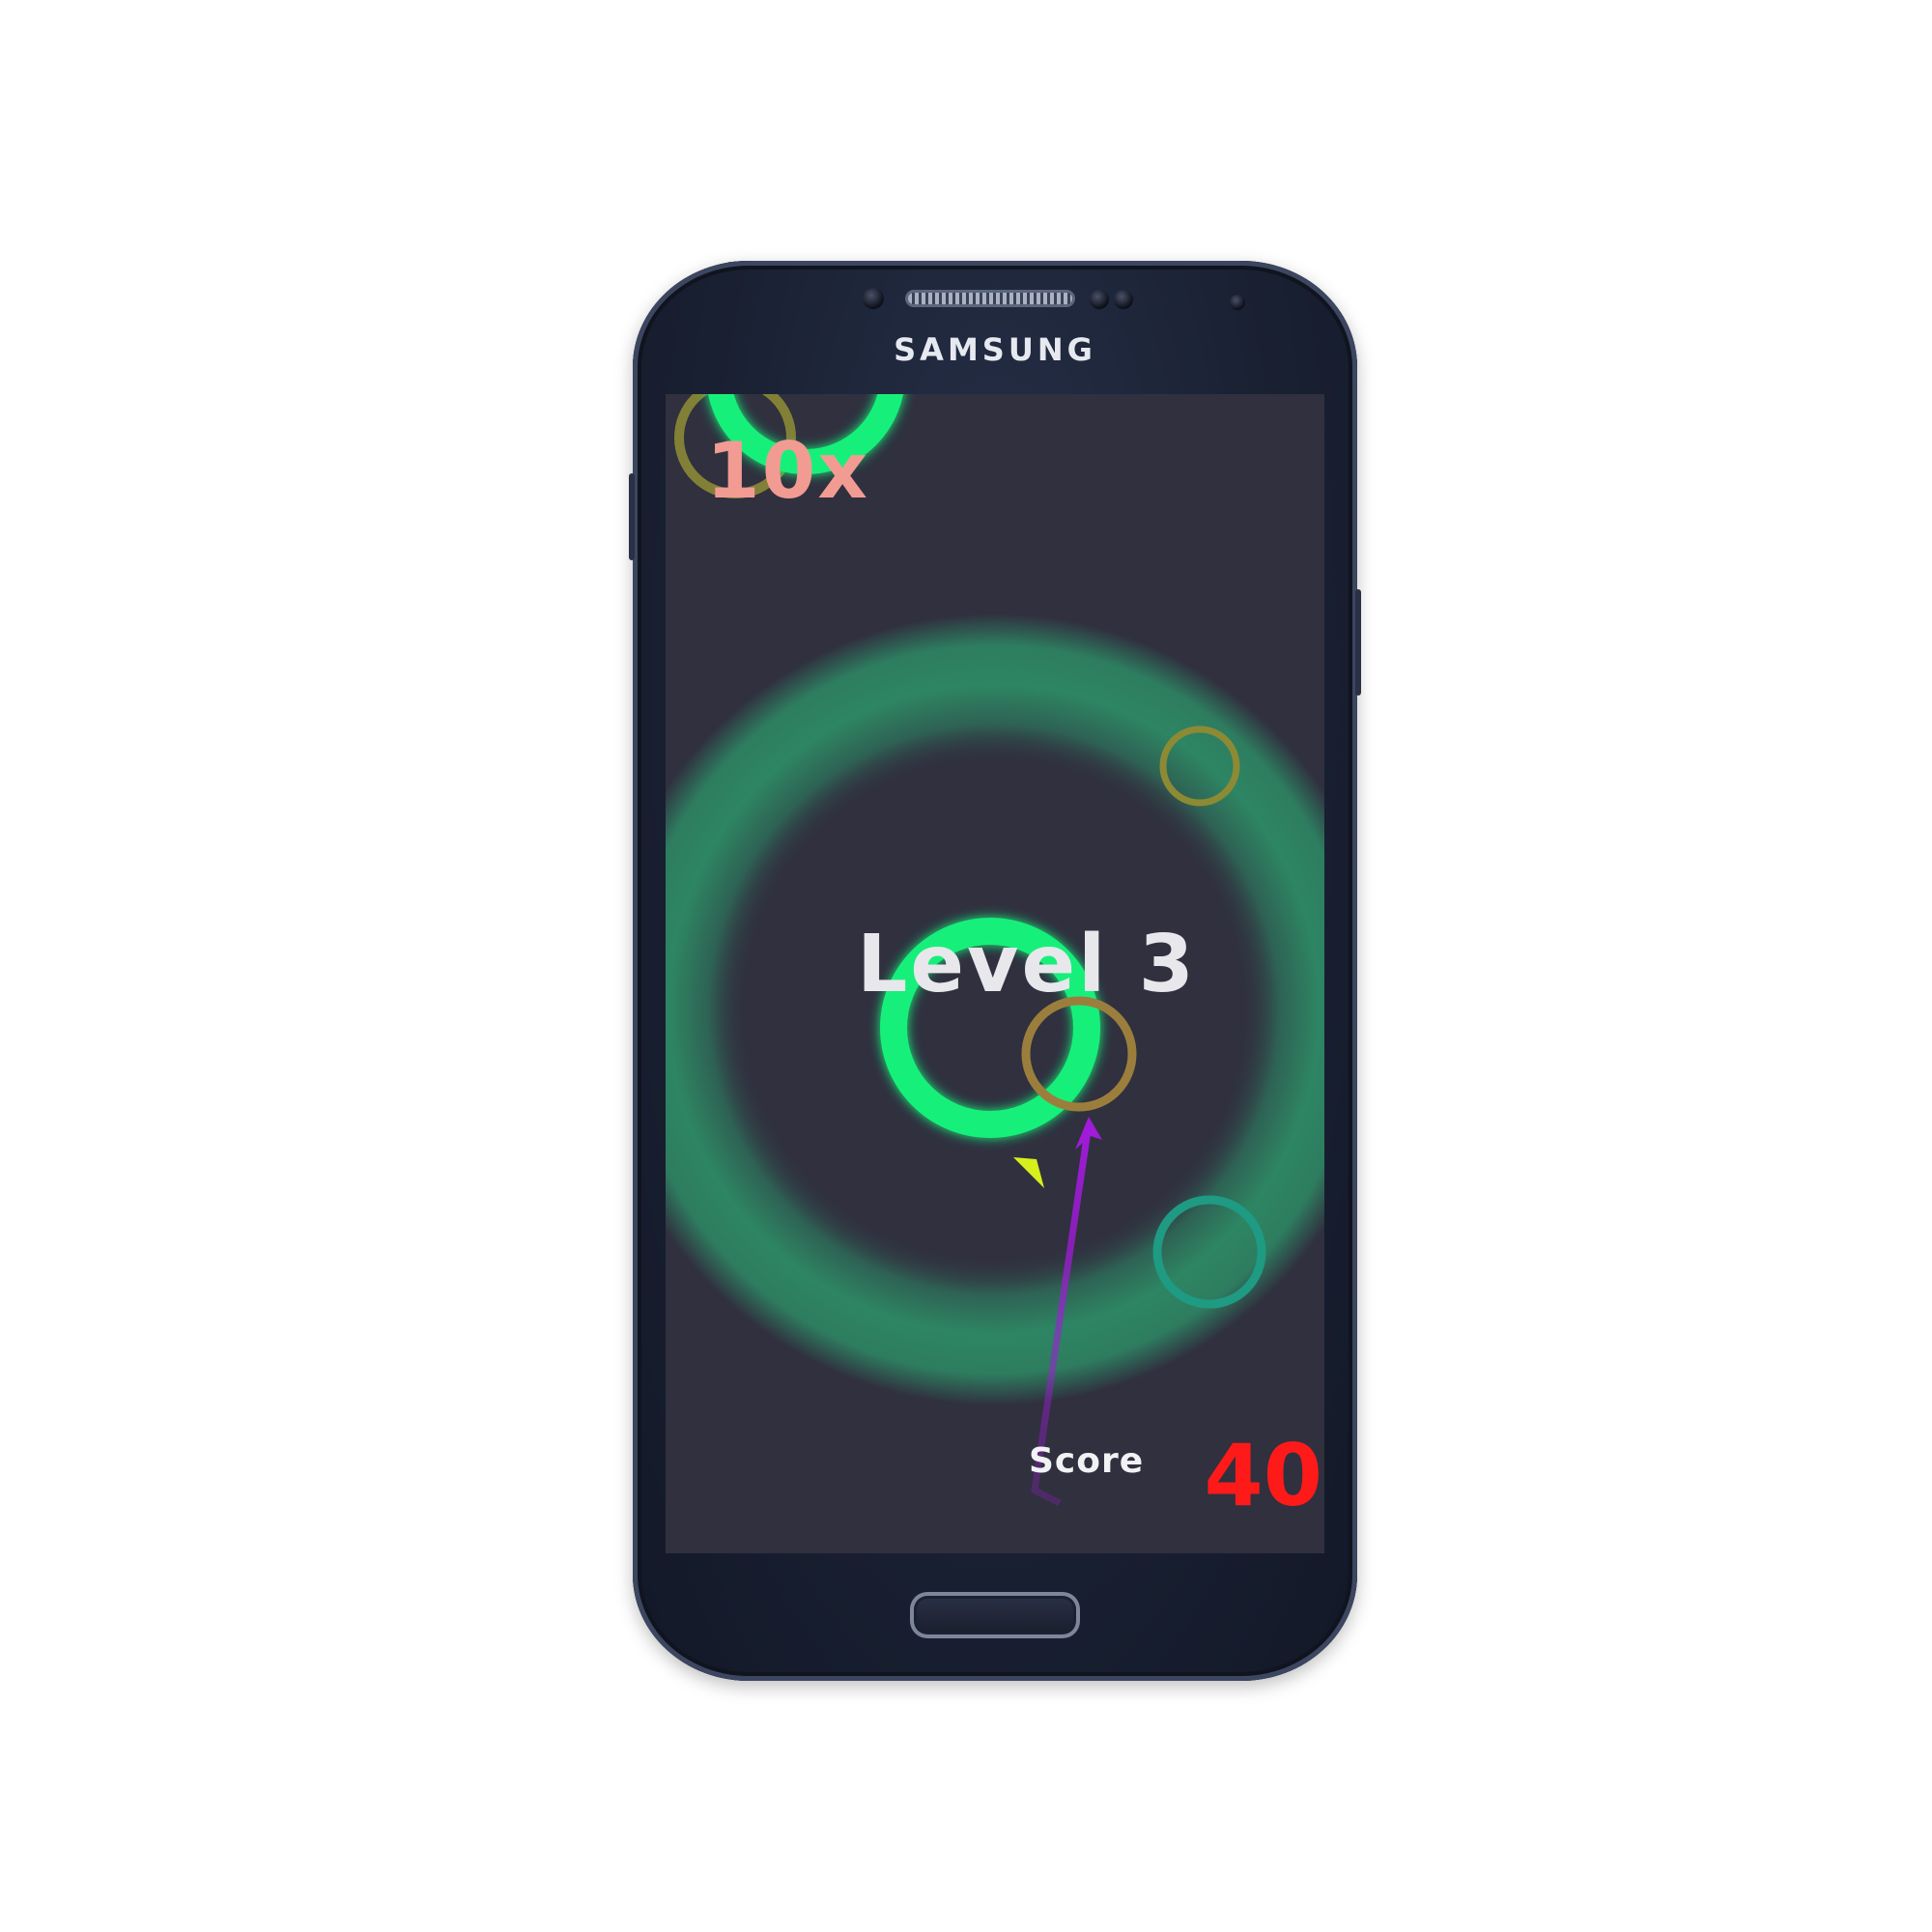 Image resolution: width=1932 pixels, height=1932 pixels. I want to click on score-label: Score, so click(1087, 1461).